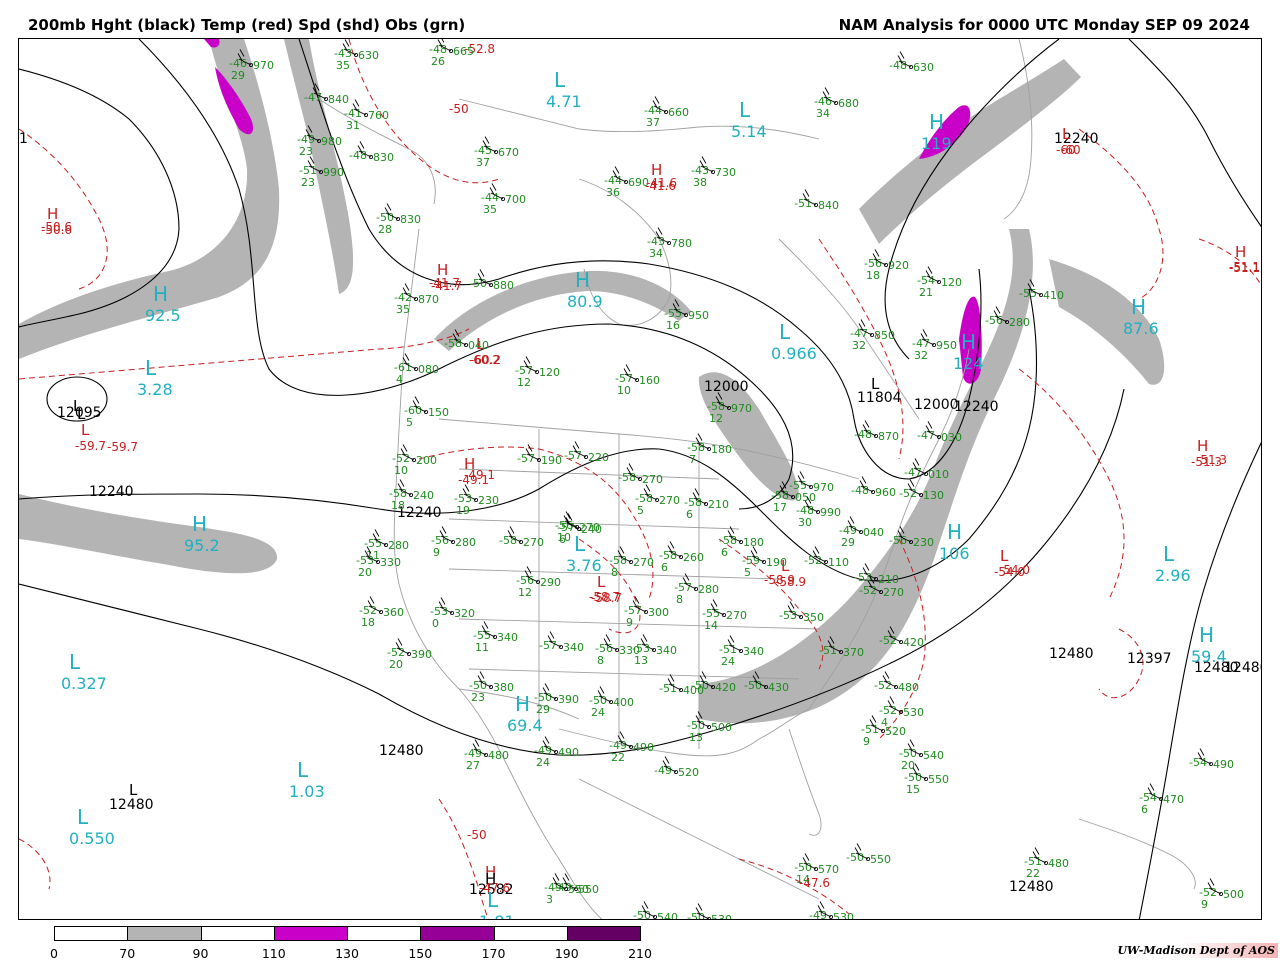  I want to click on colorbar-tick: 70, so click(127, 953).